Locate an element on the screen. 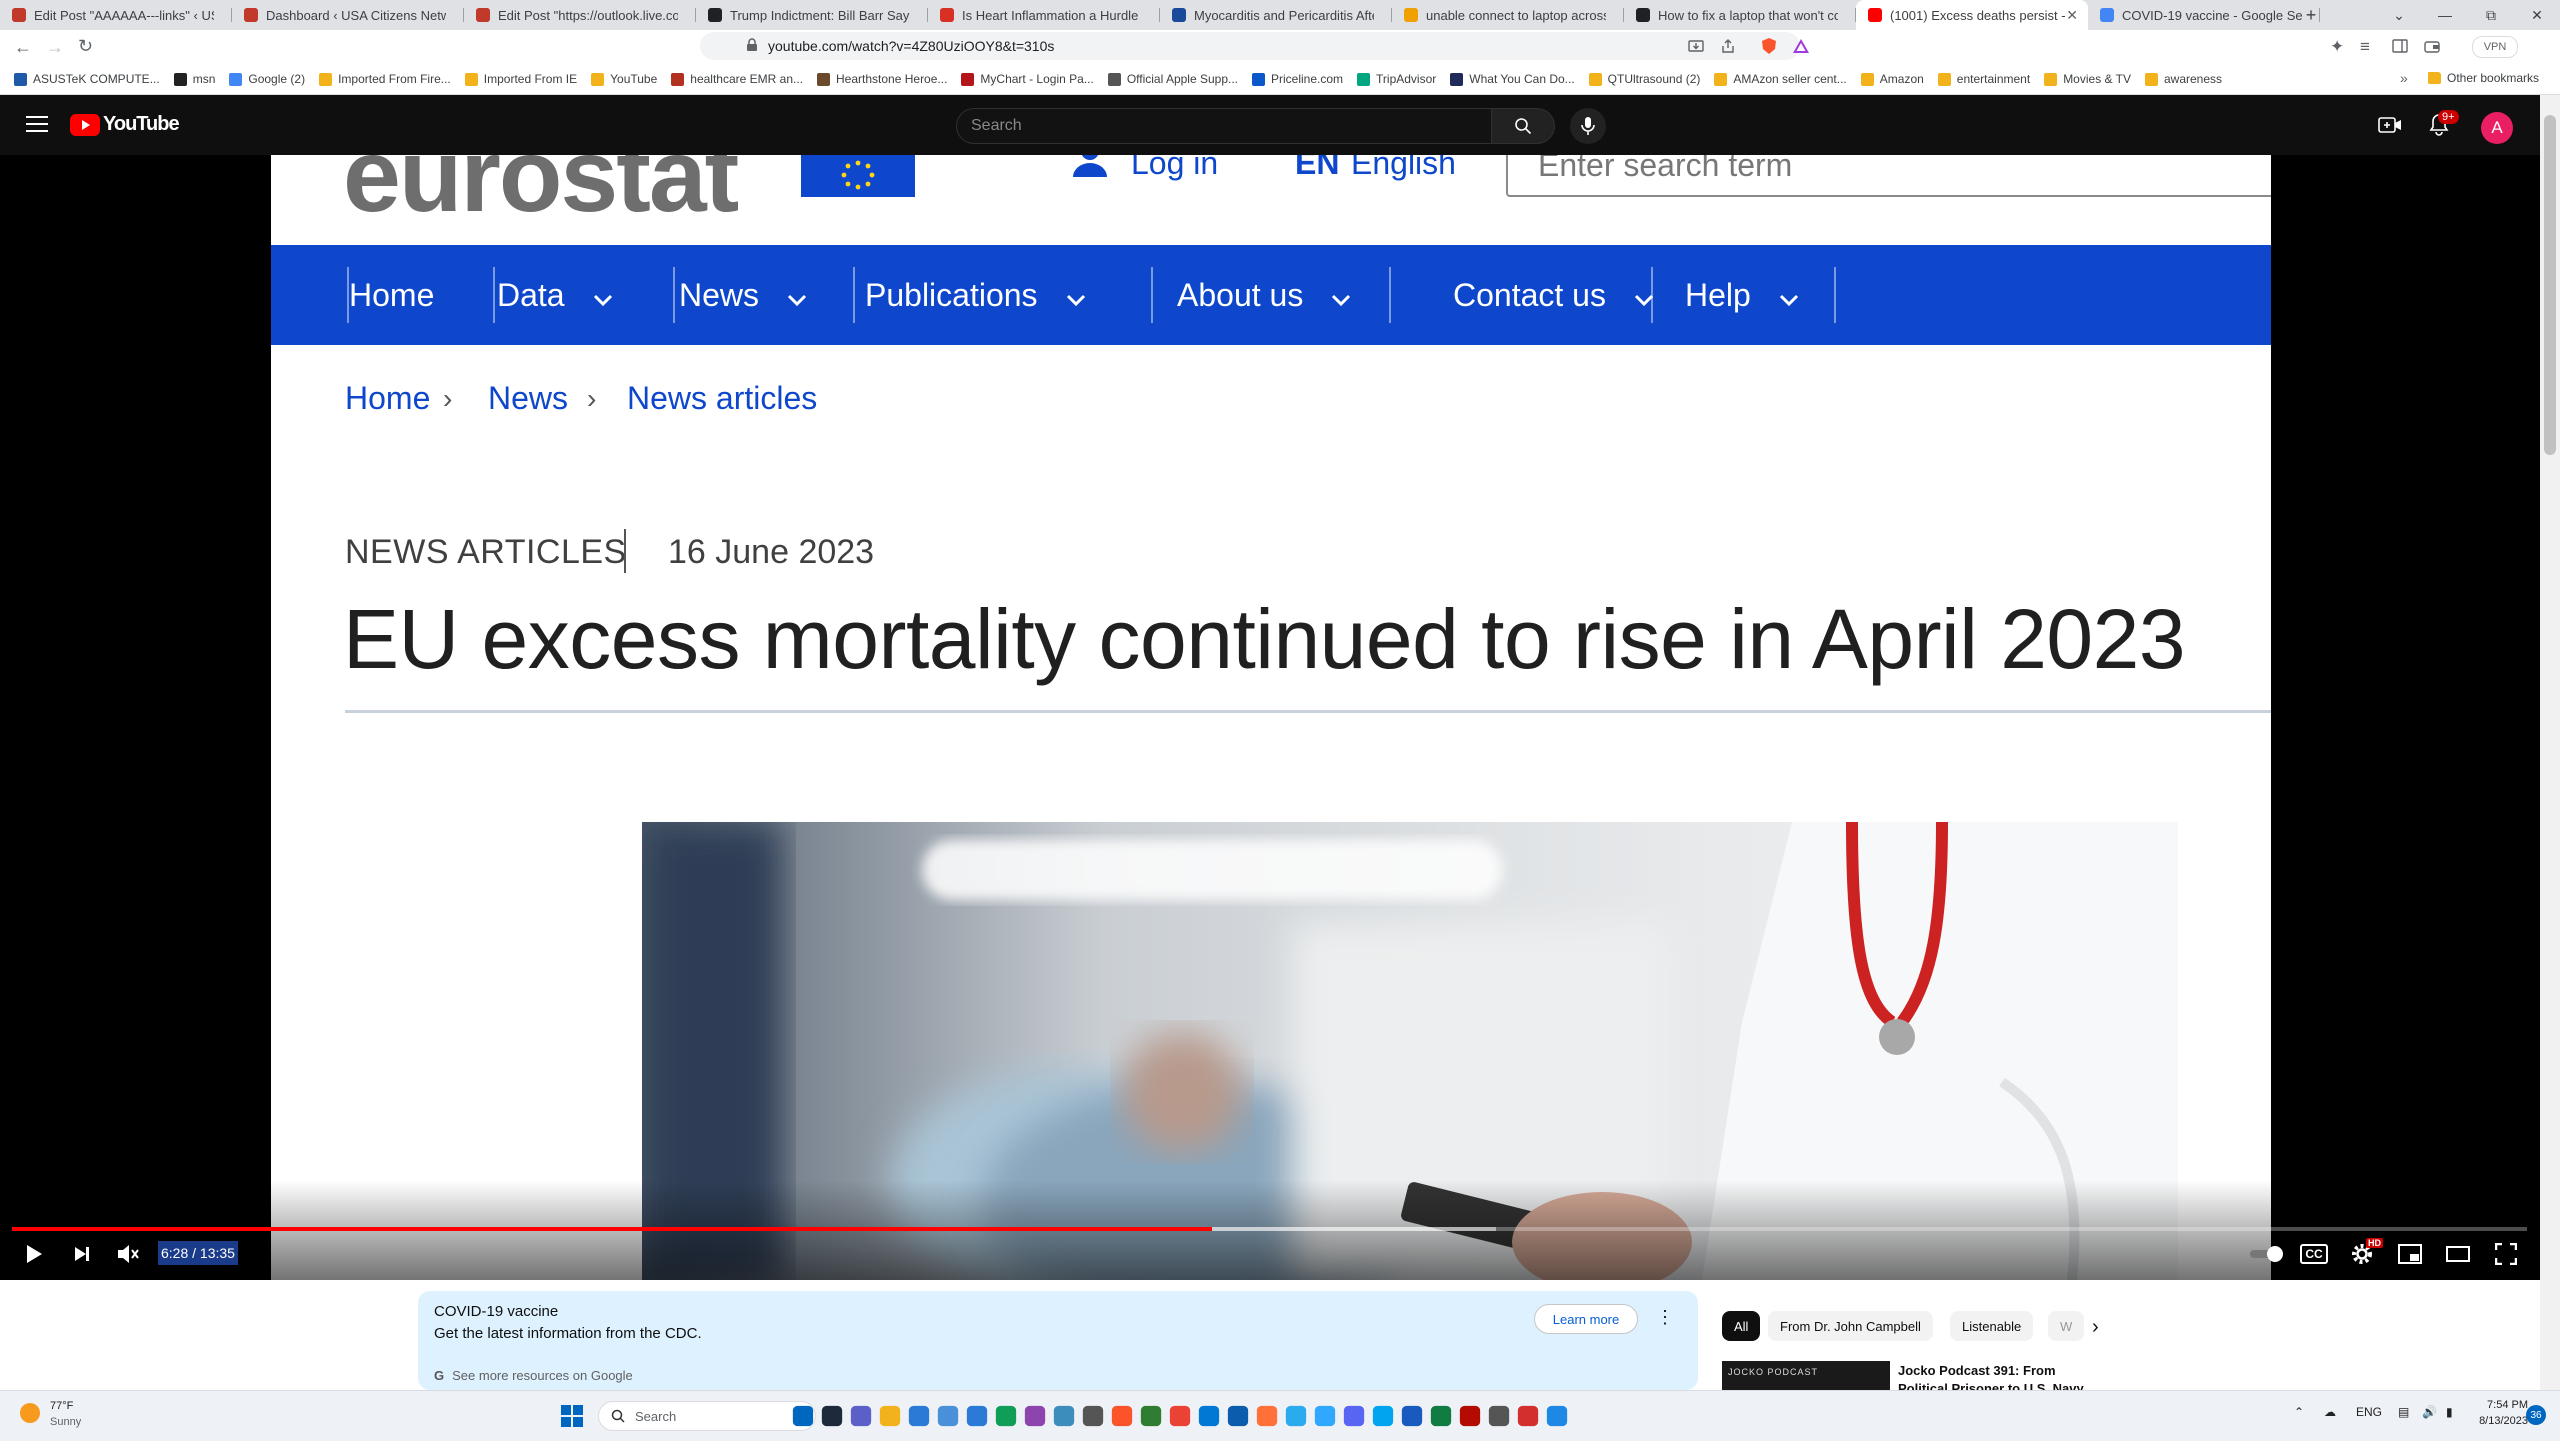  input-language: ENG is located at coordinates (2369, 1412).